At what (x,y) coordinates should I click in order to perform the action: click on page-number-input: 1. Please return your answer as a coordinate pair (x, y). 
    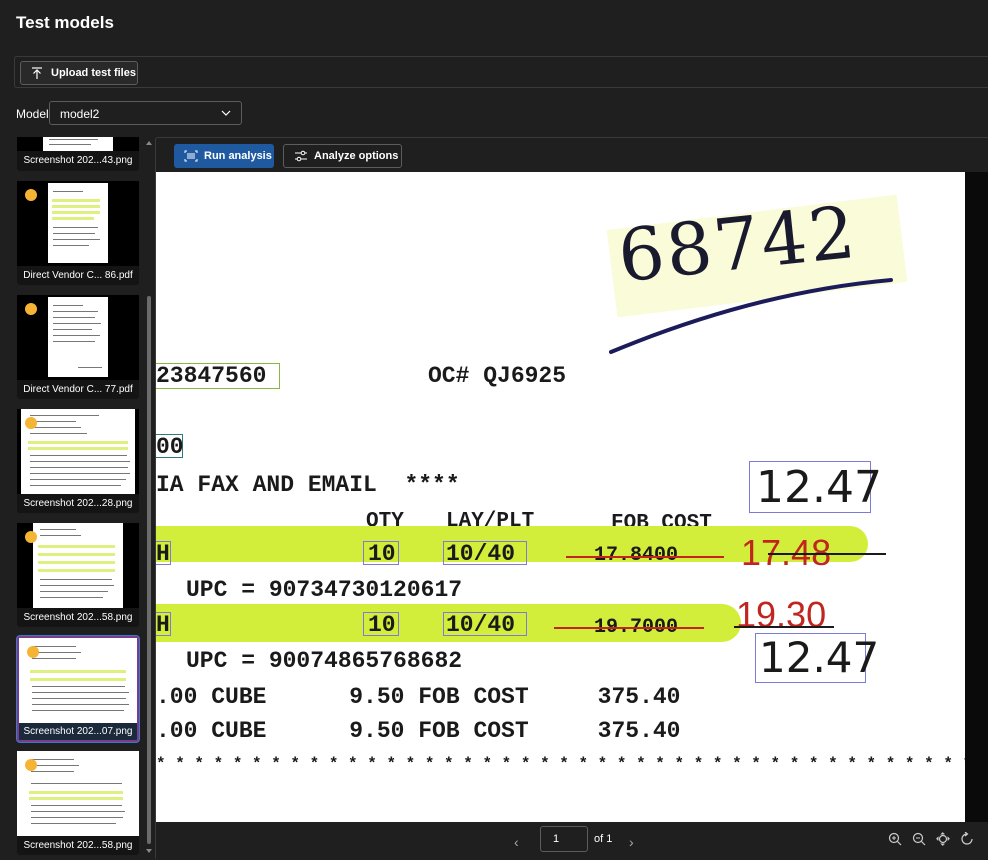
    Looking at the image, I should click on (564, 839).